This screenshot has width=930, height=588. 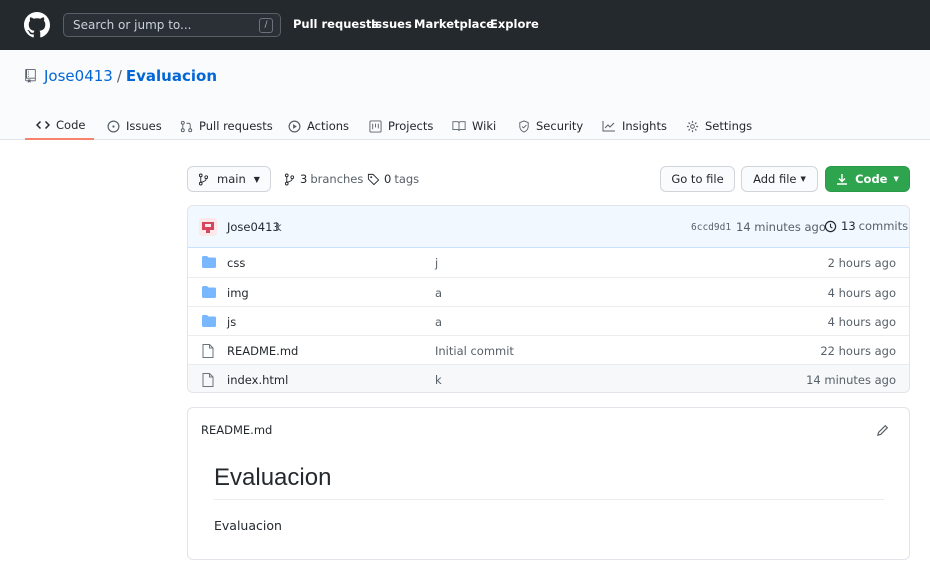 I want to click on tab-code: Code, so click(x=59, y=126).